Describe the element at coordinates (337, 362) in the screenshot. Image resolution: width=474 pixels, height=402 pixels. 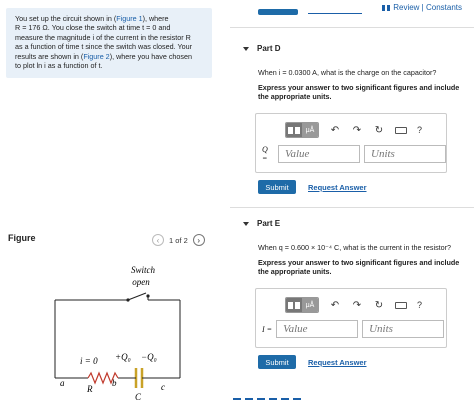
I see `part-e-request-answer-link: Request Answer` at that location.